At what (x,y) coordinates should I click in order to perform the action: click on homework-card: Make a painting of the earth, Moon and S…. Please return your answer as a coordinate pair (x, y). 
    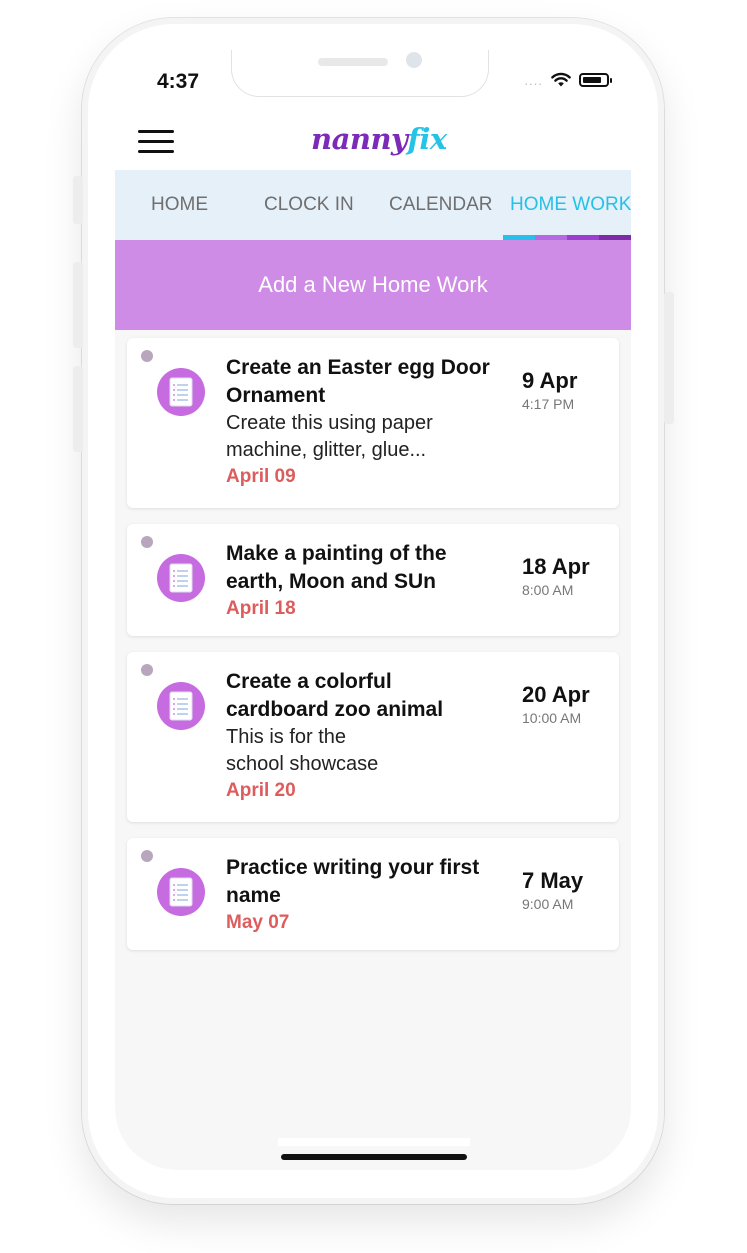
    Looking at the image, I should click on (373, 580).